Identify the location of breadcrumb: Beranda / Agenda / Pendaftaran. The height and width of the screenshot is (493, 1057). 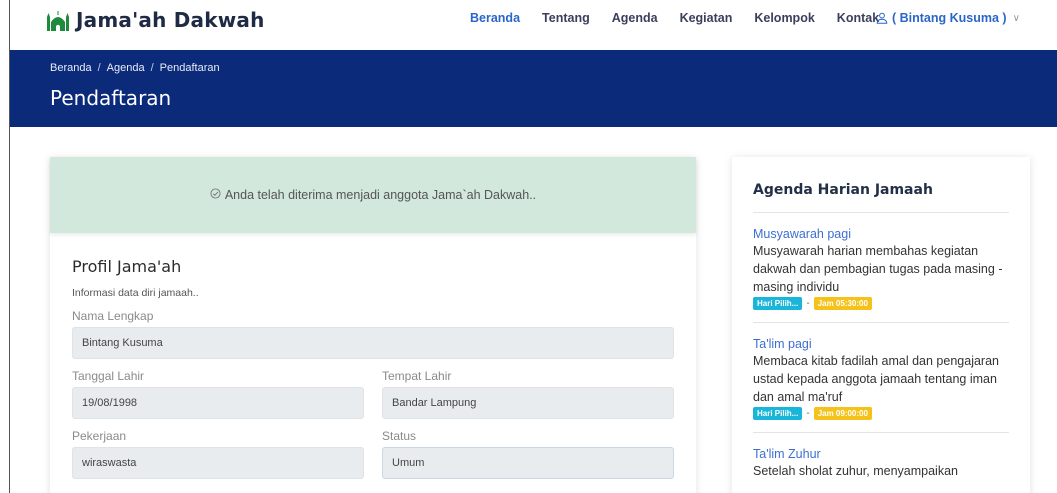
(135, 68).